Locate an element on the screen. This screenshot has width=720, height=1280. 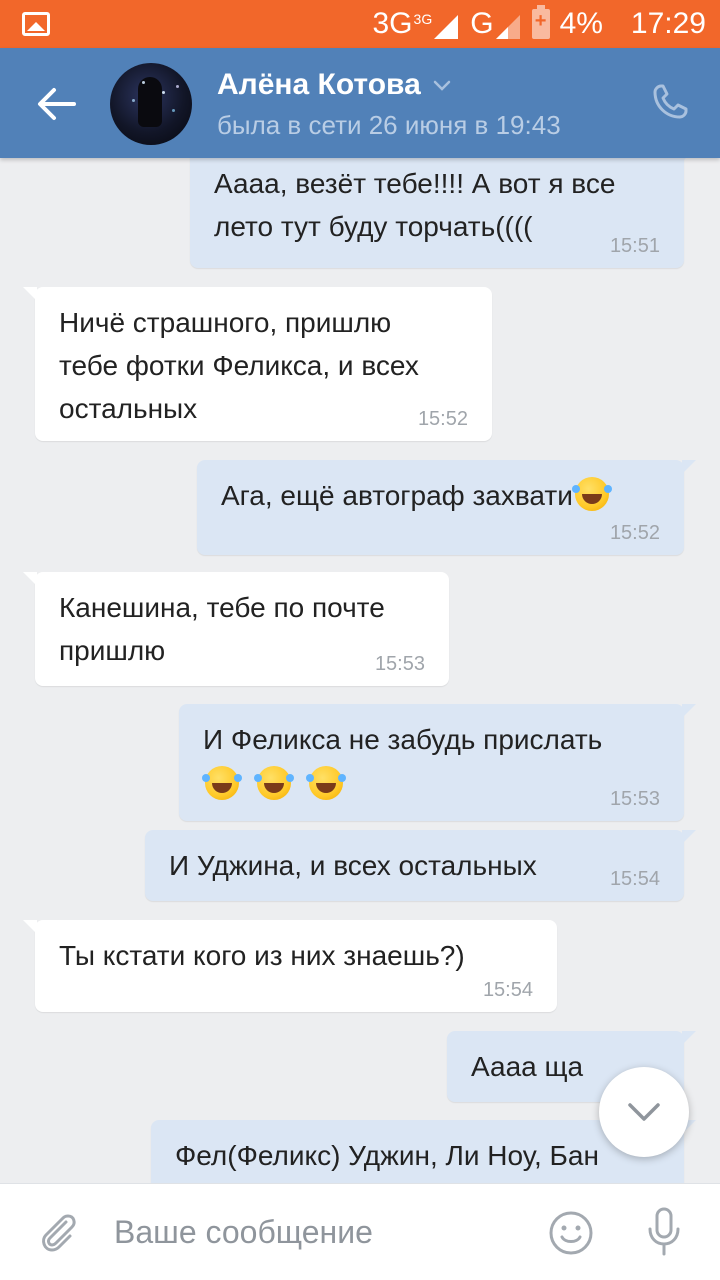
network-3g: 3G 3G is located at coordinates (417, 24).